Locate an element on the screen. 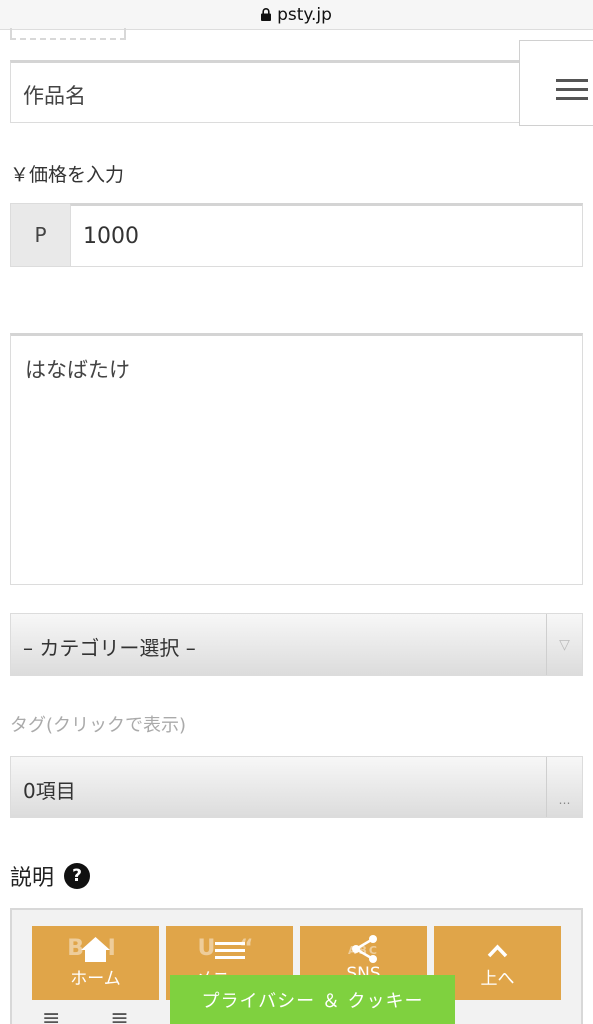  align-icons: ≡≡ is located at coordinates (110, 1015).